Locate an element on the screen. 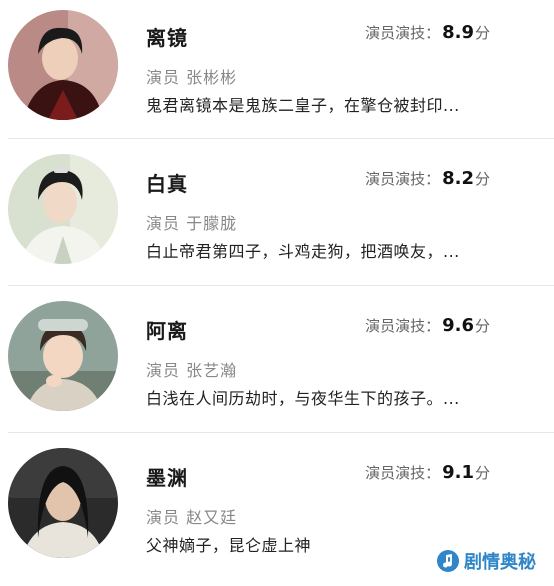 The height and width of the screenshot is (586, 554). score-value: 9.1 is located at coordinates (458, 472).